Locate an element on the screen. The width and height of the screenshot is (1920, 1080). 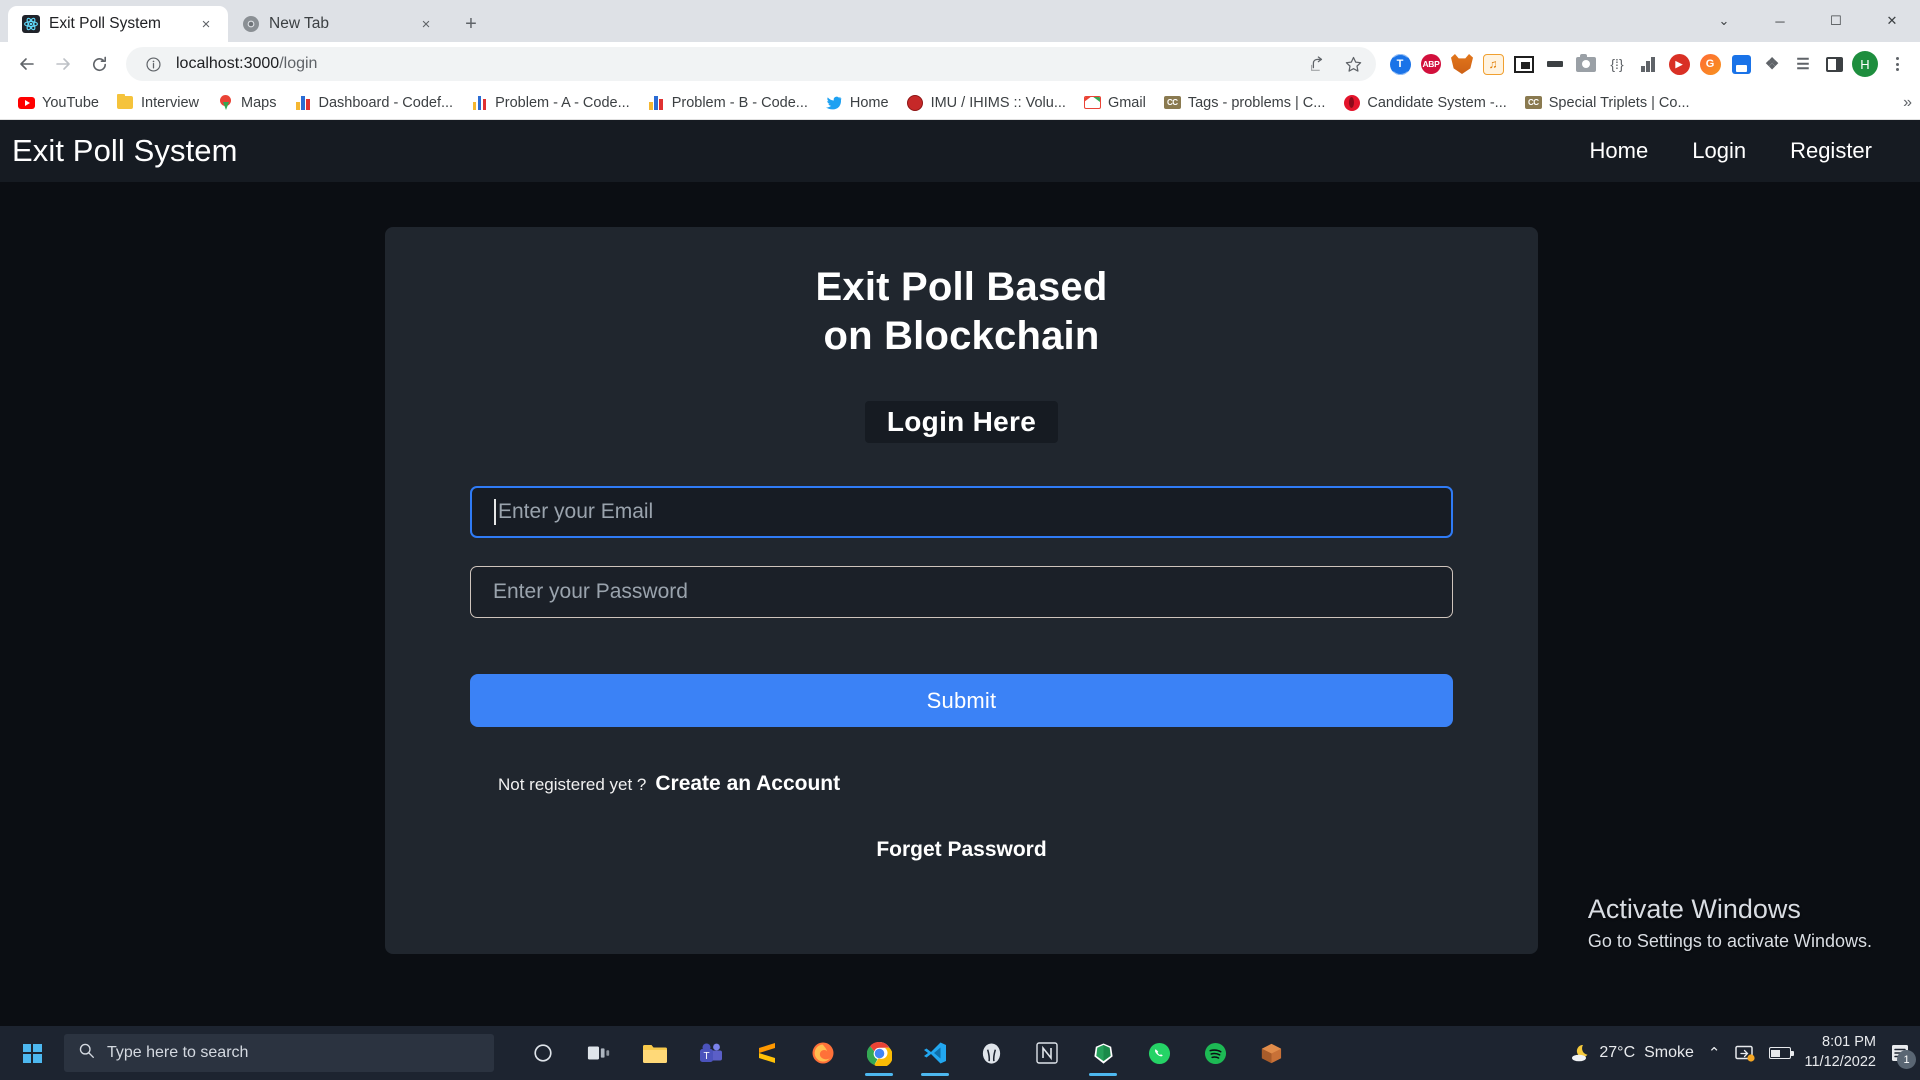
notion-icon is located at coordinates (1047, 1053).